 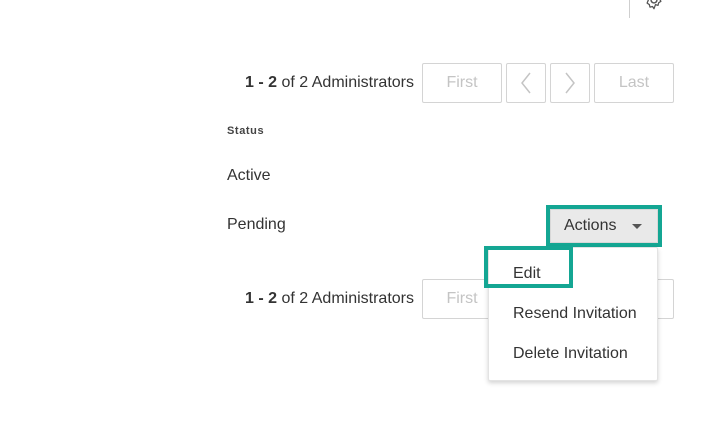 What do you see at coordinates (527, 274) in the screenshot?
I see `menu-item-edit: Edit` at bounding box center [527, 274].